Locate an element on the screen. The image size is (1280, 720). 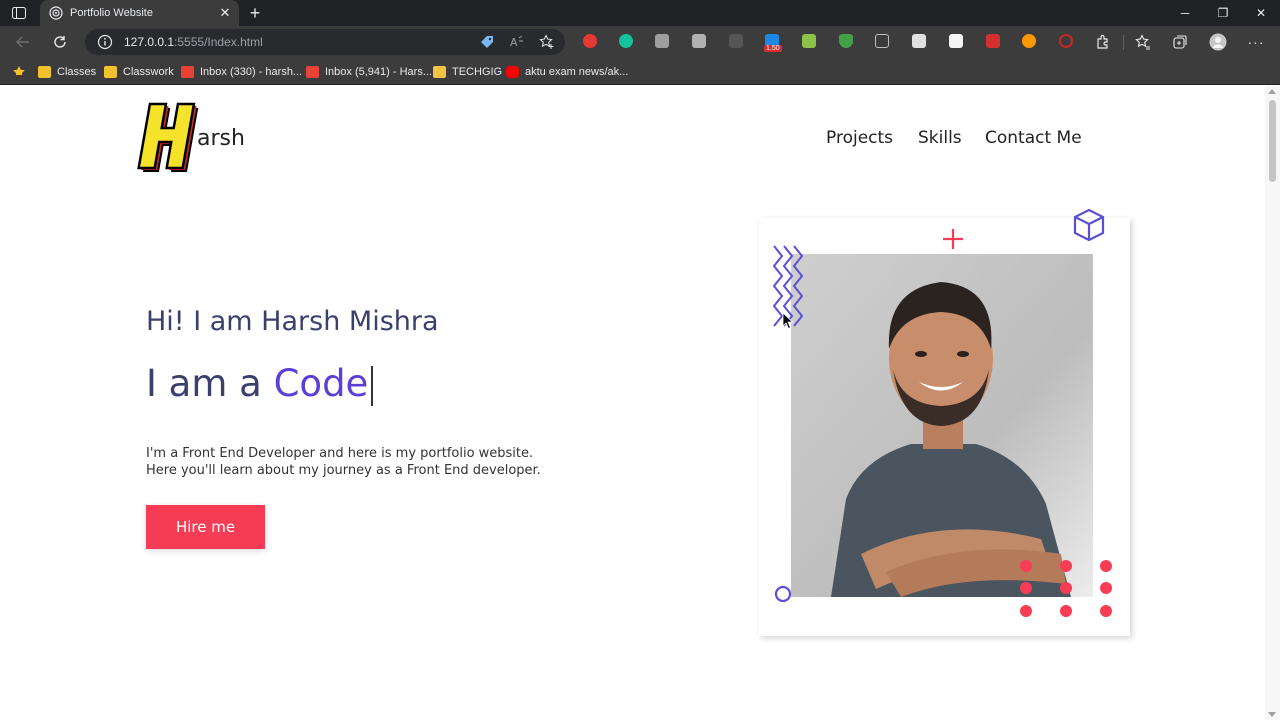
extension-calendar-icon is located at coordinates (956, 41).